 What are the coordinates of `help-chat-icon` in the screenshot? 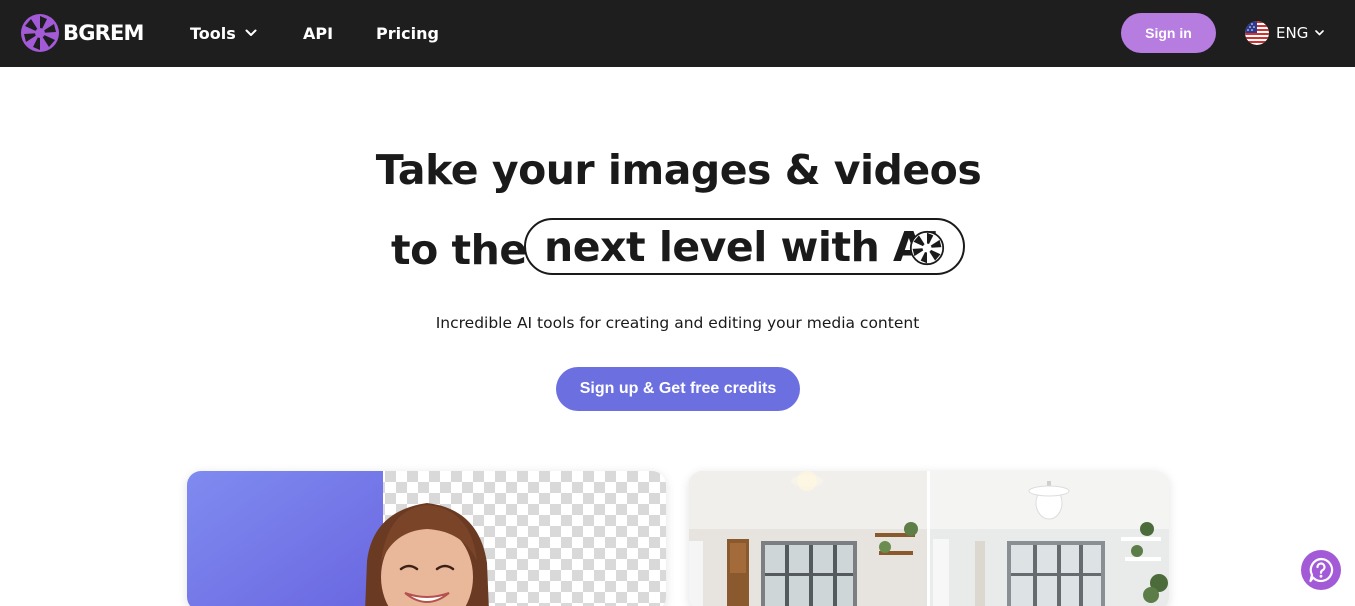 It's located at (1321, 570).